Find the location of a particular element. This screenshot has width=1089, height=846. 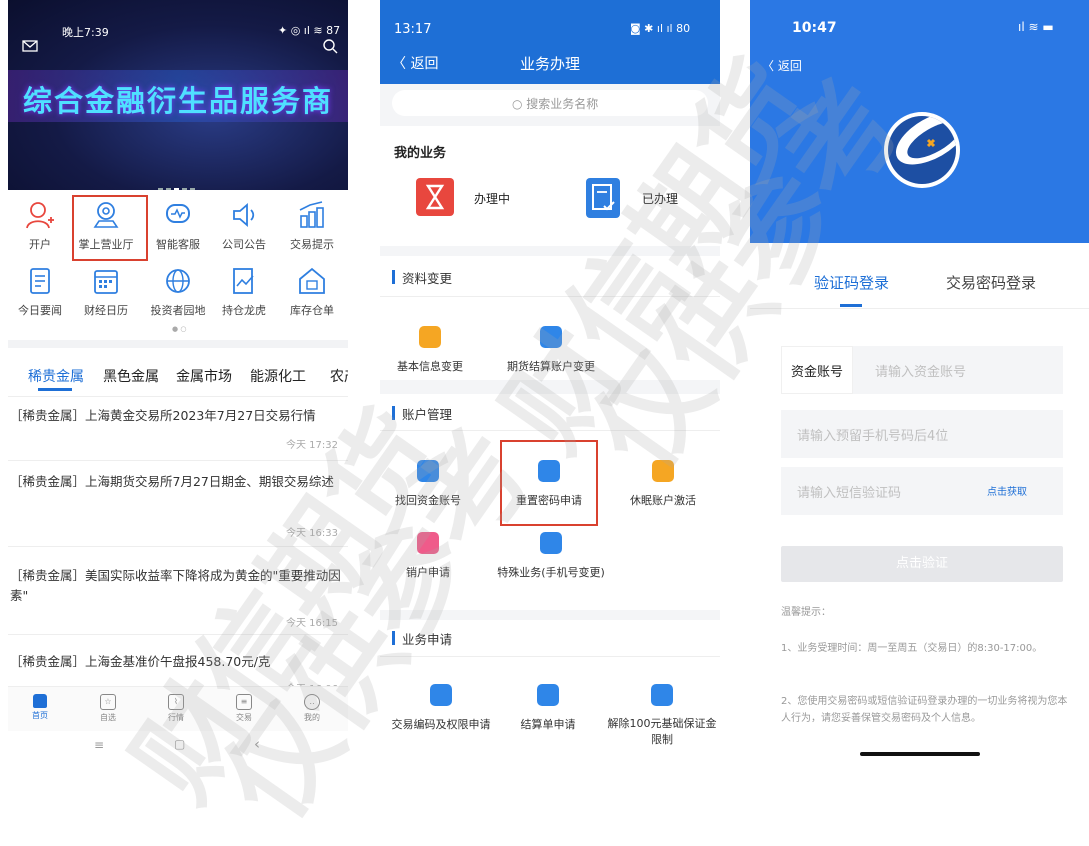

banner-pagination is located at coordinates (178, 183).